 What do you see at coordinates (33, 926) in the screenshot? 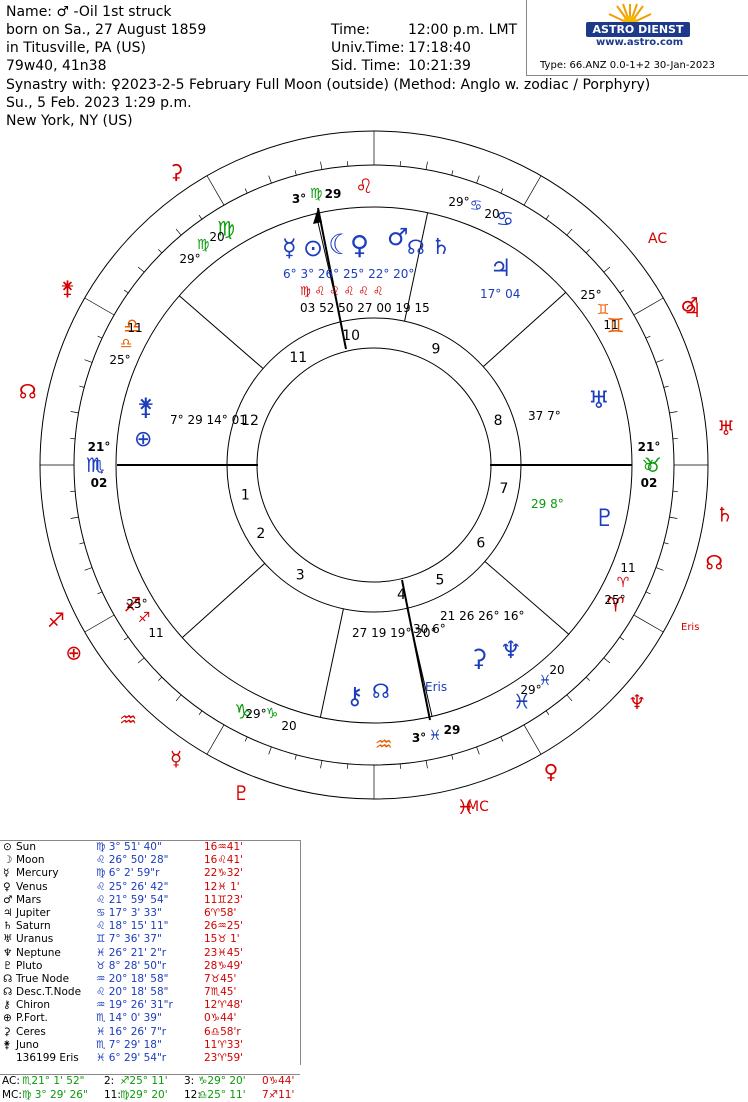
I see `planet-name: Saturn` at bounding box center [33, 926].